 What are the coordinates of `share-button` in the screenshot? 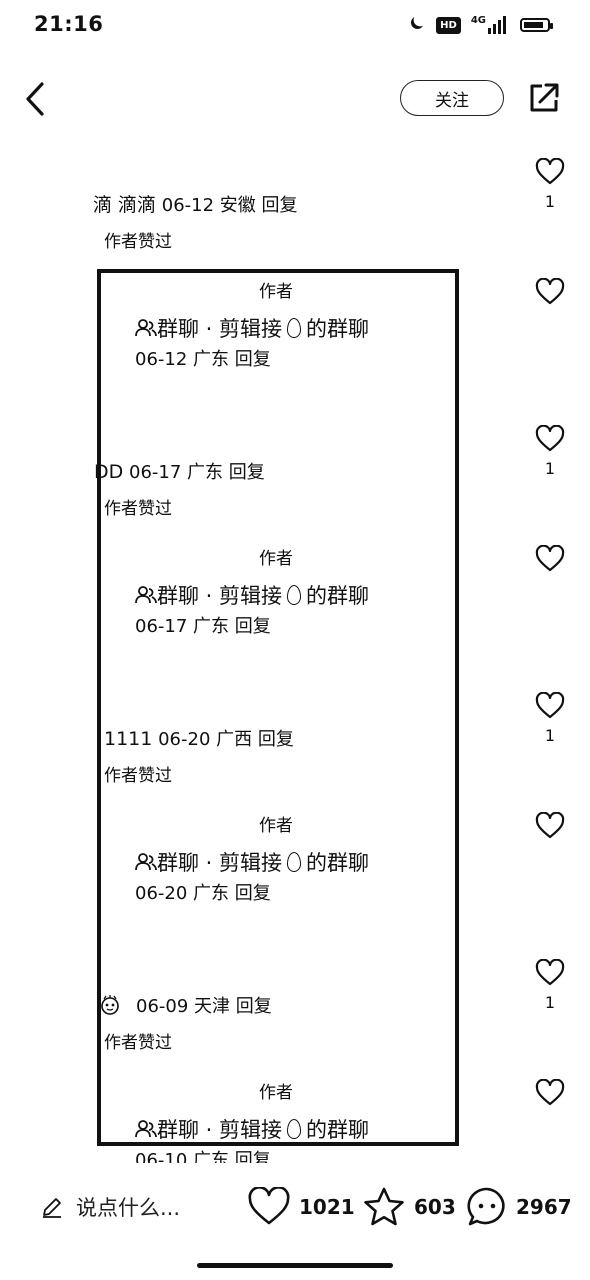 It's located at (544, 98).